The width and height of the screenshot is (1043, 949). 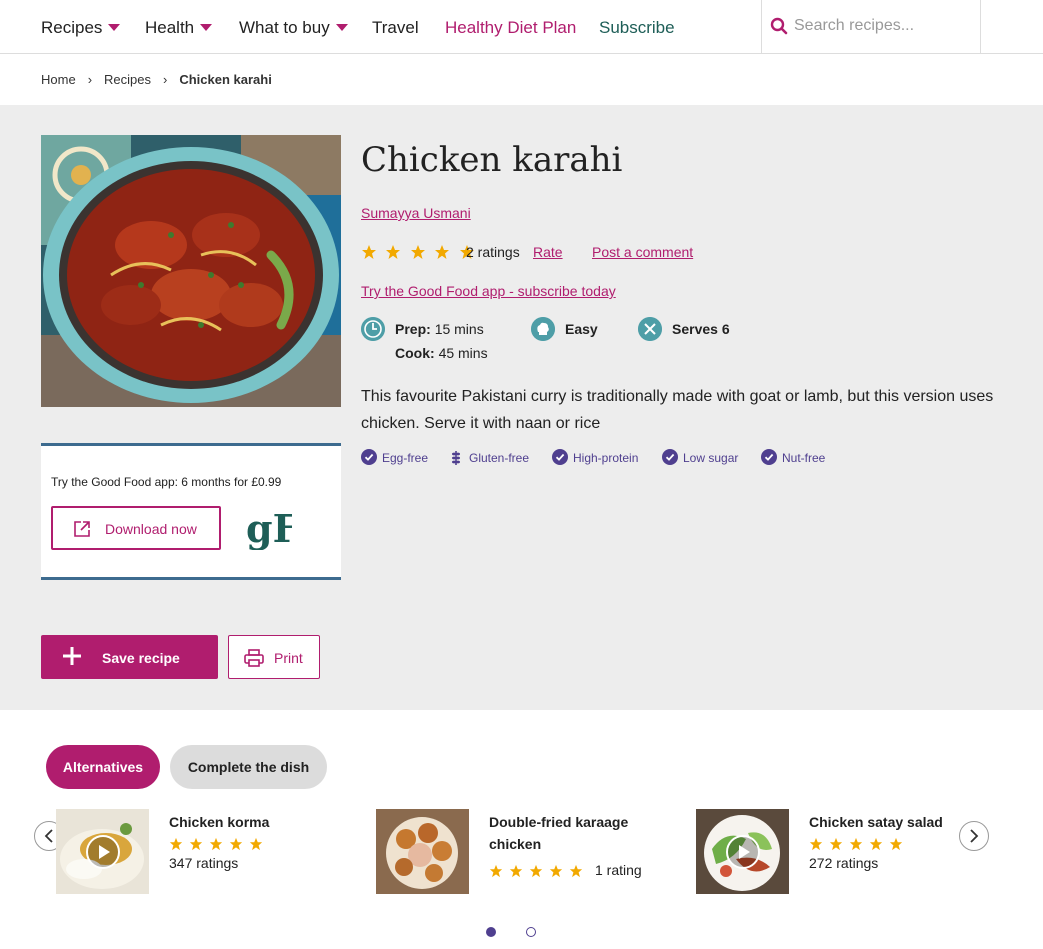 I want to click on breadcrumb-recipes: Recipes, so click(x=127, y=79).